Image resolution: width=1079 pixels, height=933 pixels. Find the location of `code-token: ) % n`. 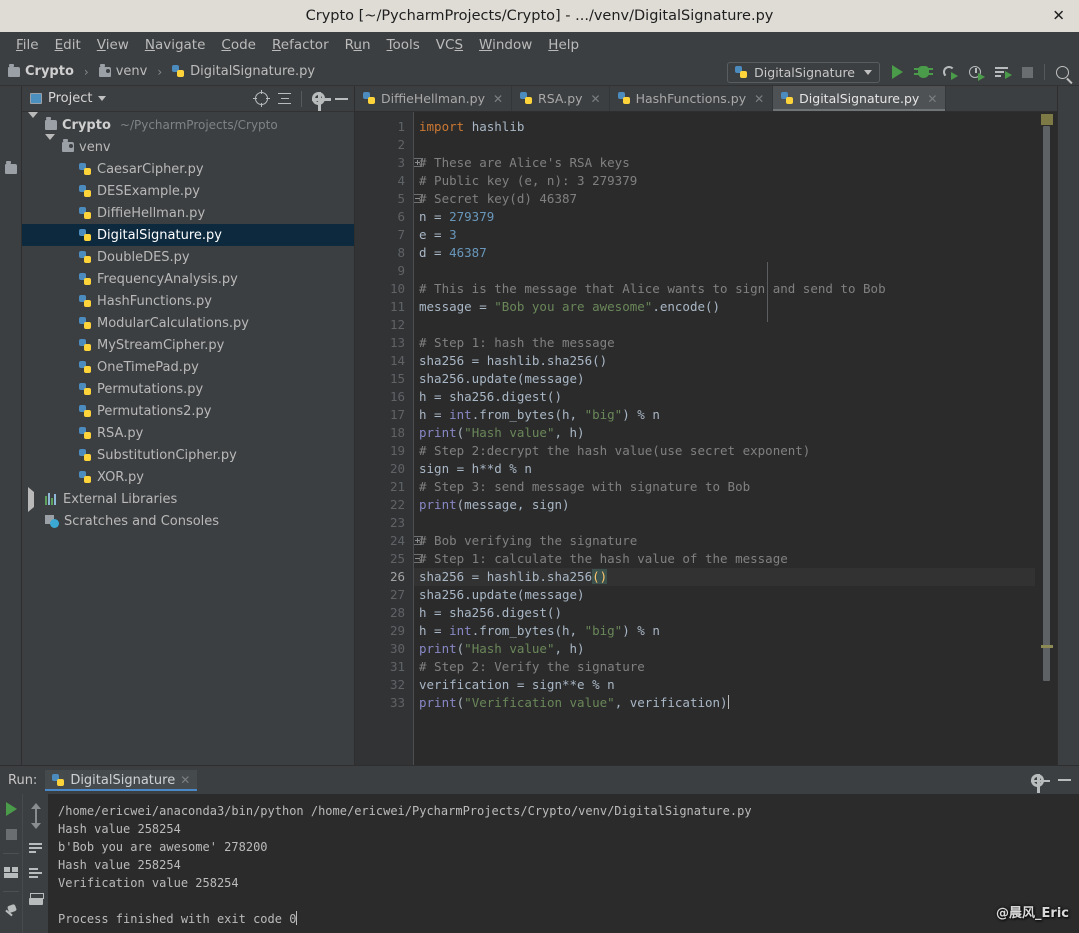

code-token: ) % n is located at coordinates (641, 414).